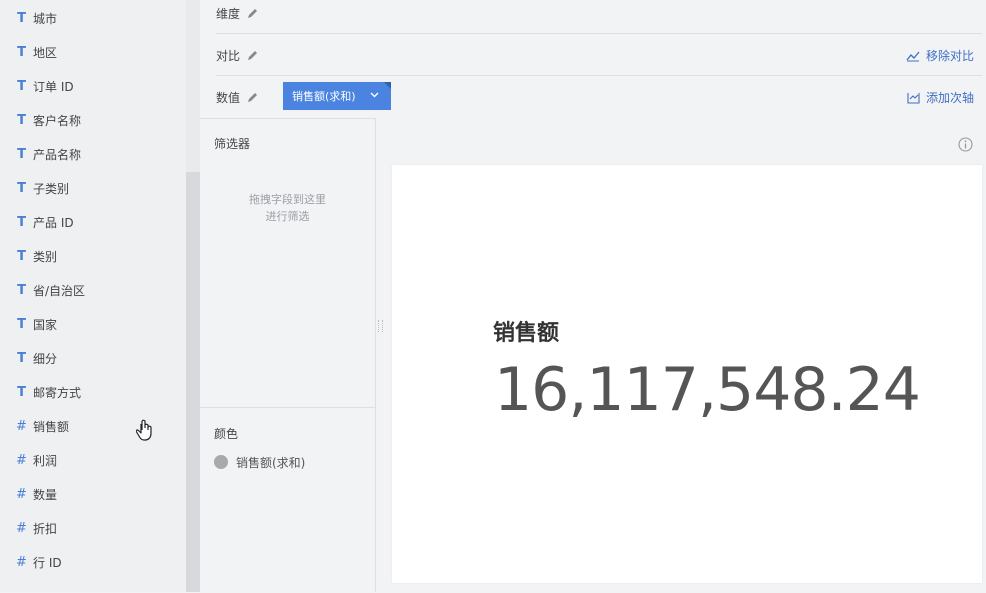  I want to click on kpi-value: 16,117,548.24, so click(707, 390).